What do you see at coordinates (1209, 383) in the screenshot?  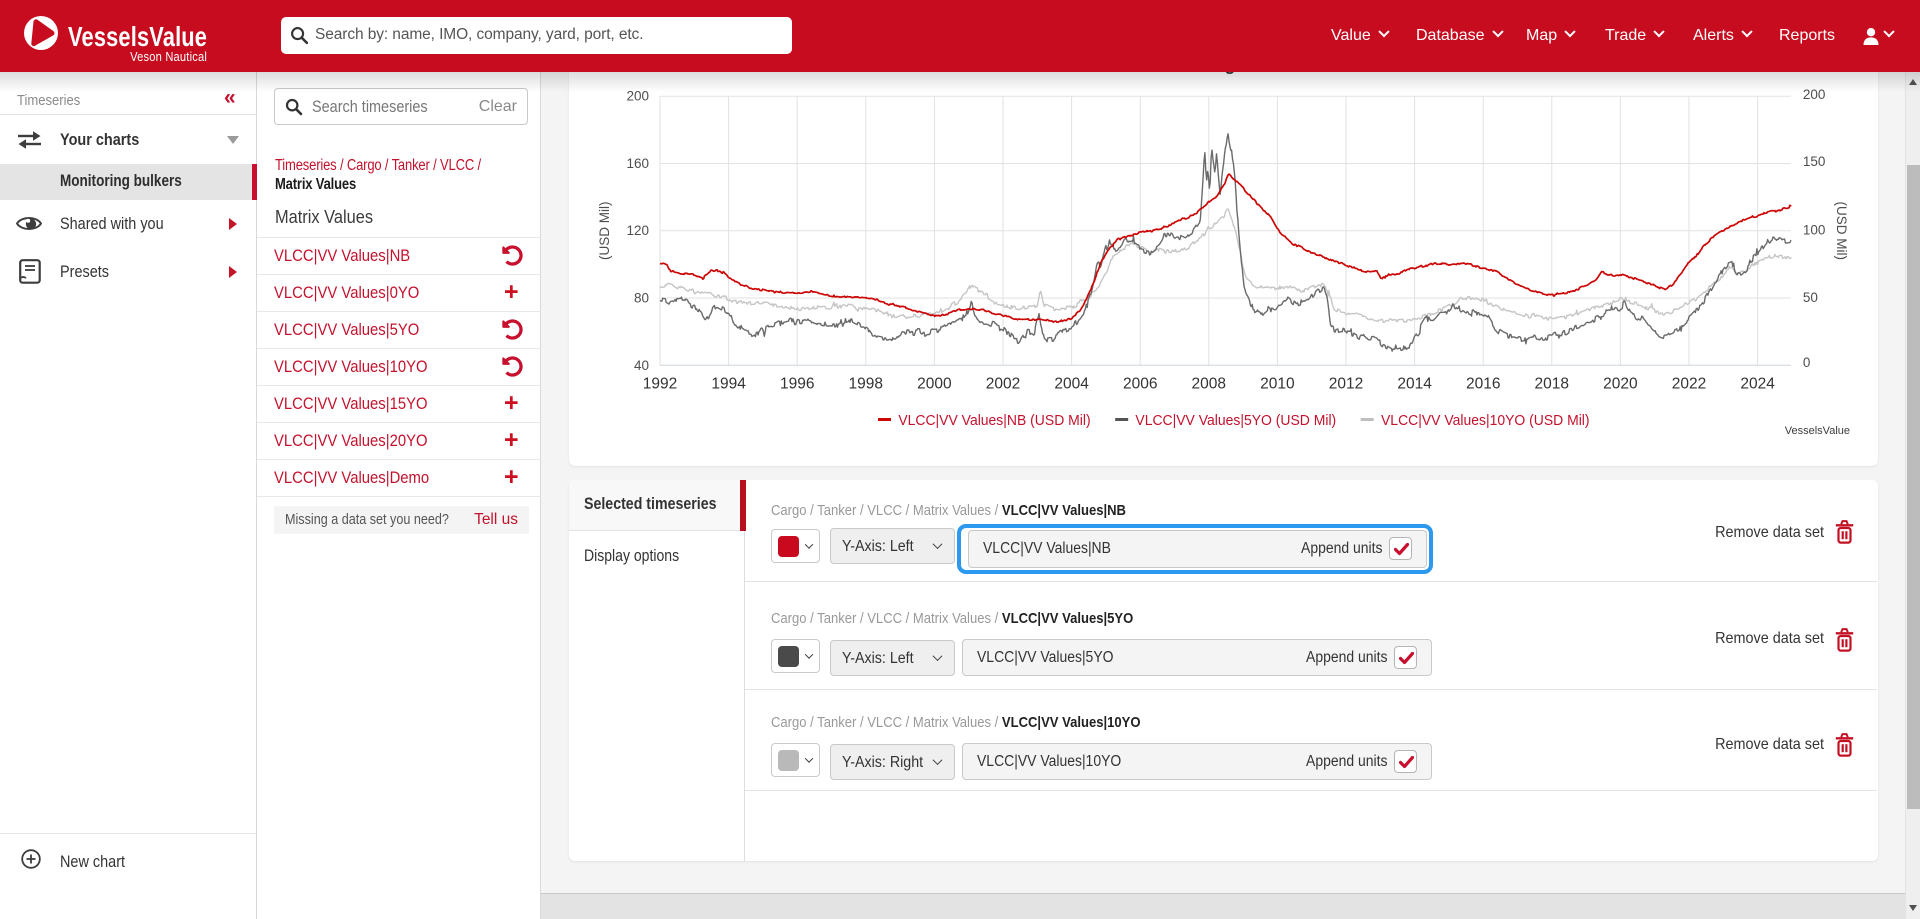 I see `svg-text: 2008` at bounding box center [1209, 383].